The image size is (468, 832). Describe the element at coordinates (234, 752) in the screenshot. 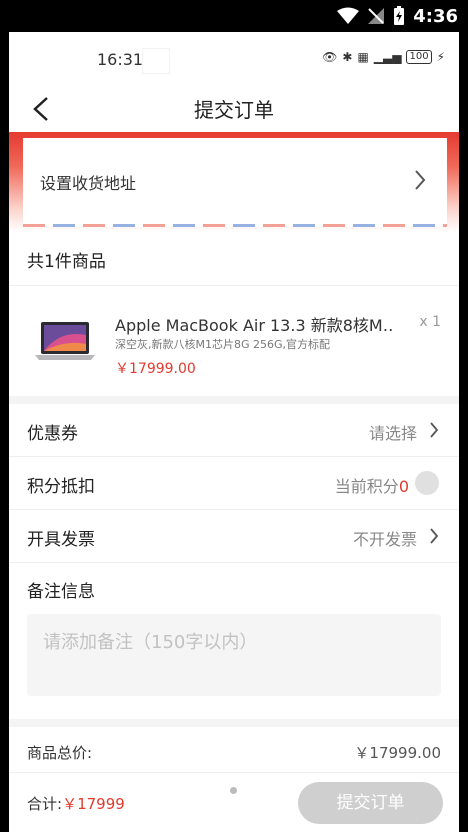

I see `goods-total-row: 商品总价: ￥17999.00` at that location.